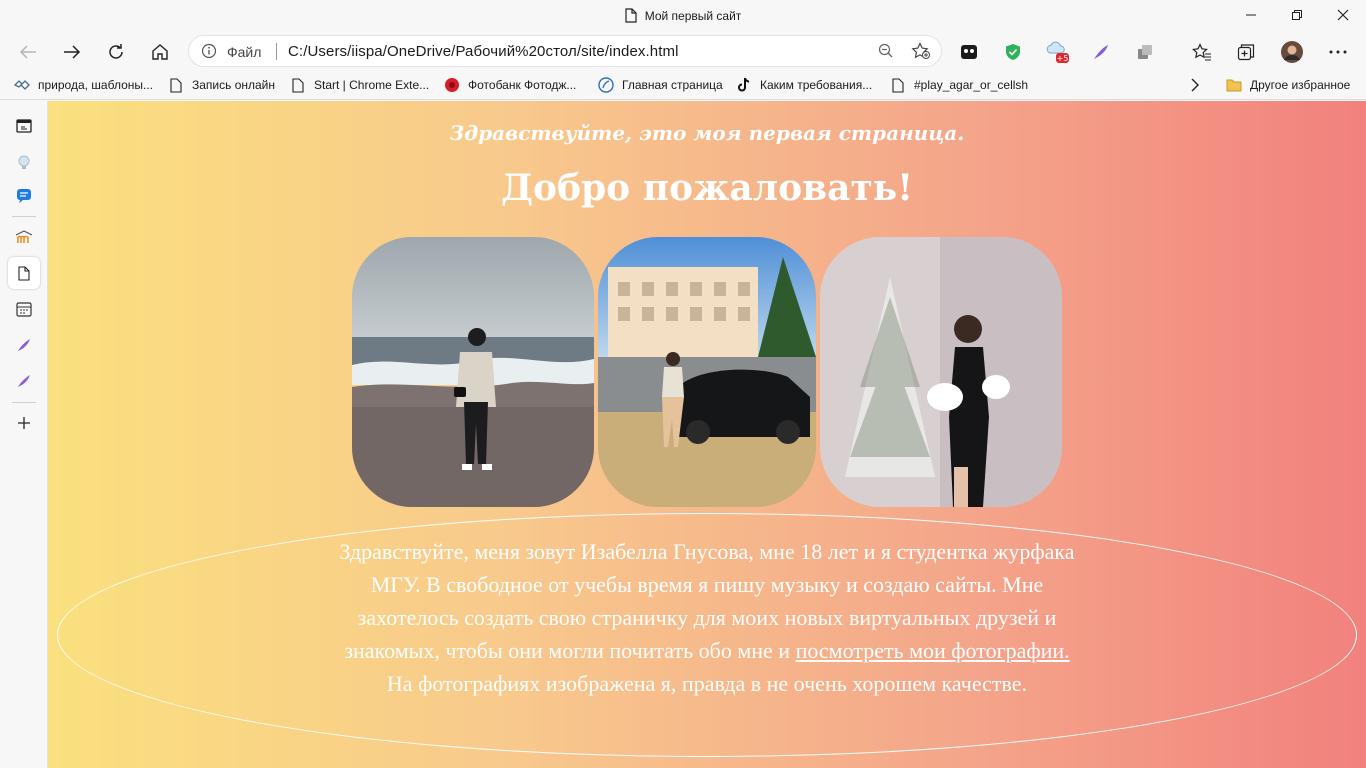 The height and width of the screenshot is (768, 1366). What do you see at coordinates (693, 16) in the screenshot?
I see `window-title: Мой первый сайт` at bounding box center [693, 16].